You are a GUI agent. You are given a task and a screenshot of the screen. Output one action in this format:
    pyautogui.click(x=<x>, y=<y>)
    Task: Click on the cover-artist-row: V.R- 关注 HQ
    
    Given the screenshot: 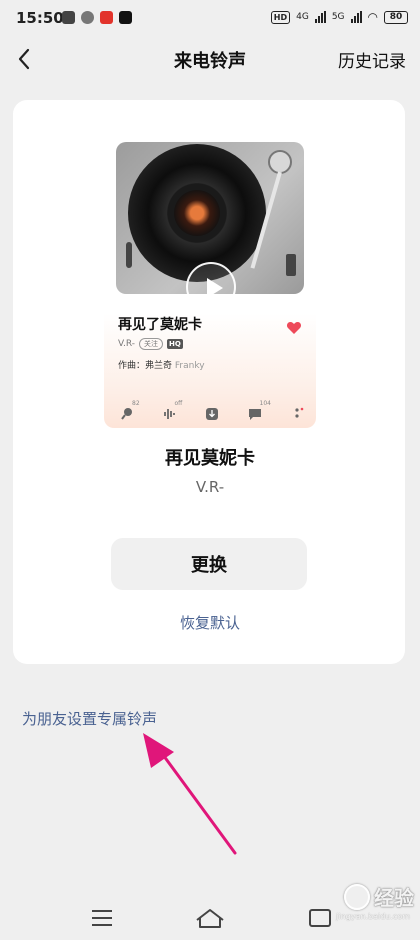 What is the action you would take?
    pyautogui.click(x=150, y=344)
    